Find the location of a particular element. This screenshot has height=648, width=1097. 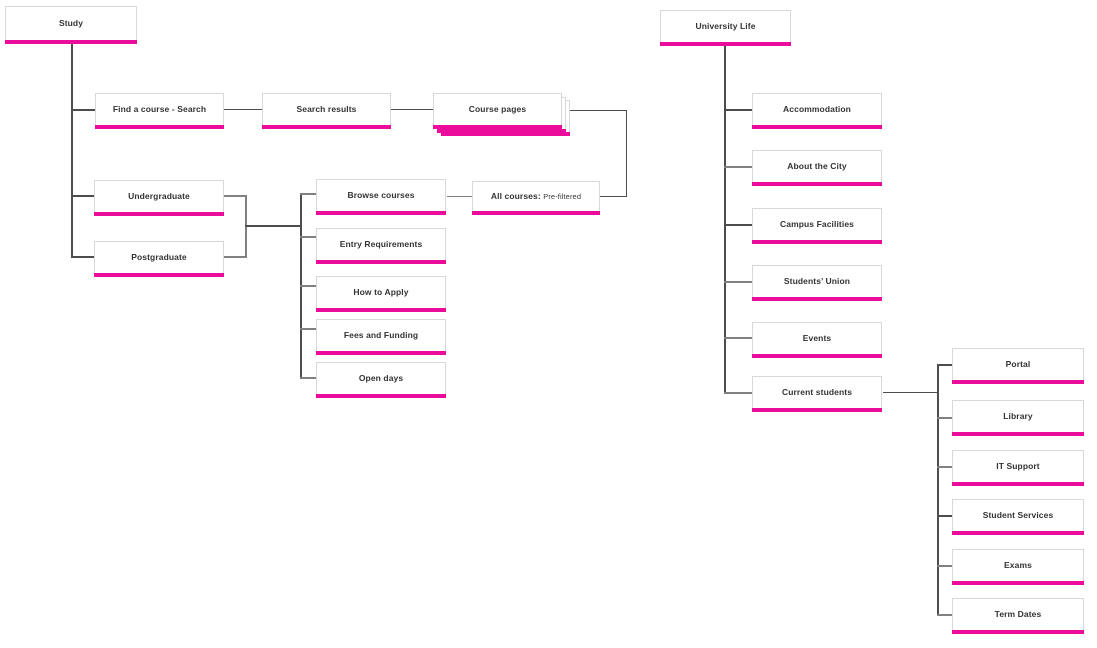

connector-trunk-browse-courses is located at coordinates (308, 194).